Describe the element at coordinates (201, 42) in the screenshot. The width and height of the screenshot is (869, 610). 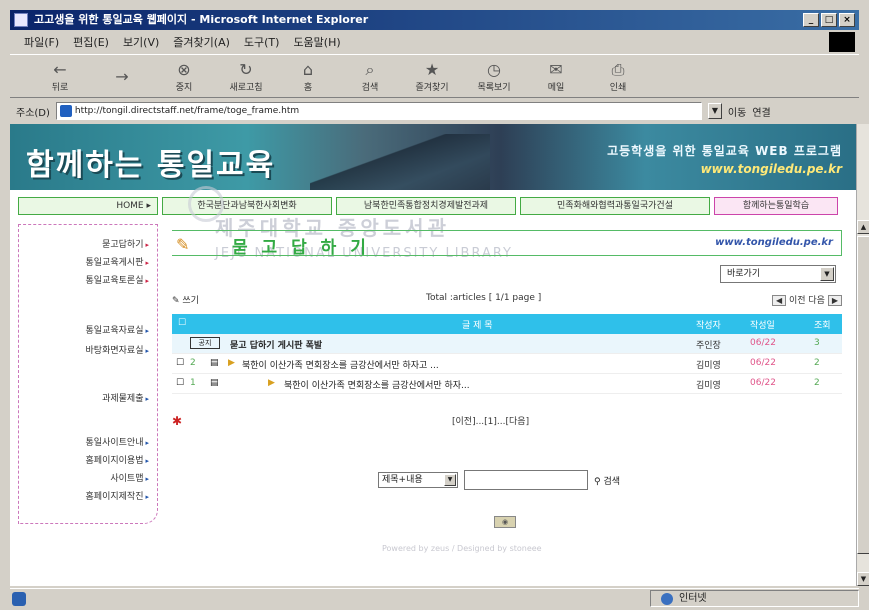
I see `menu-favorites: 즐겨찾기(A)` at that location.